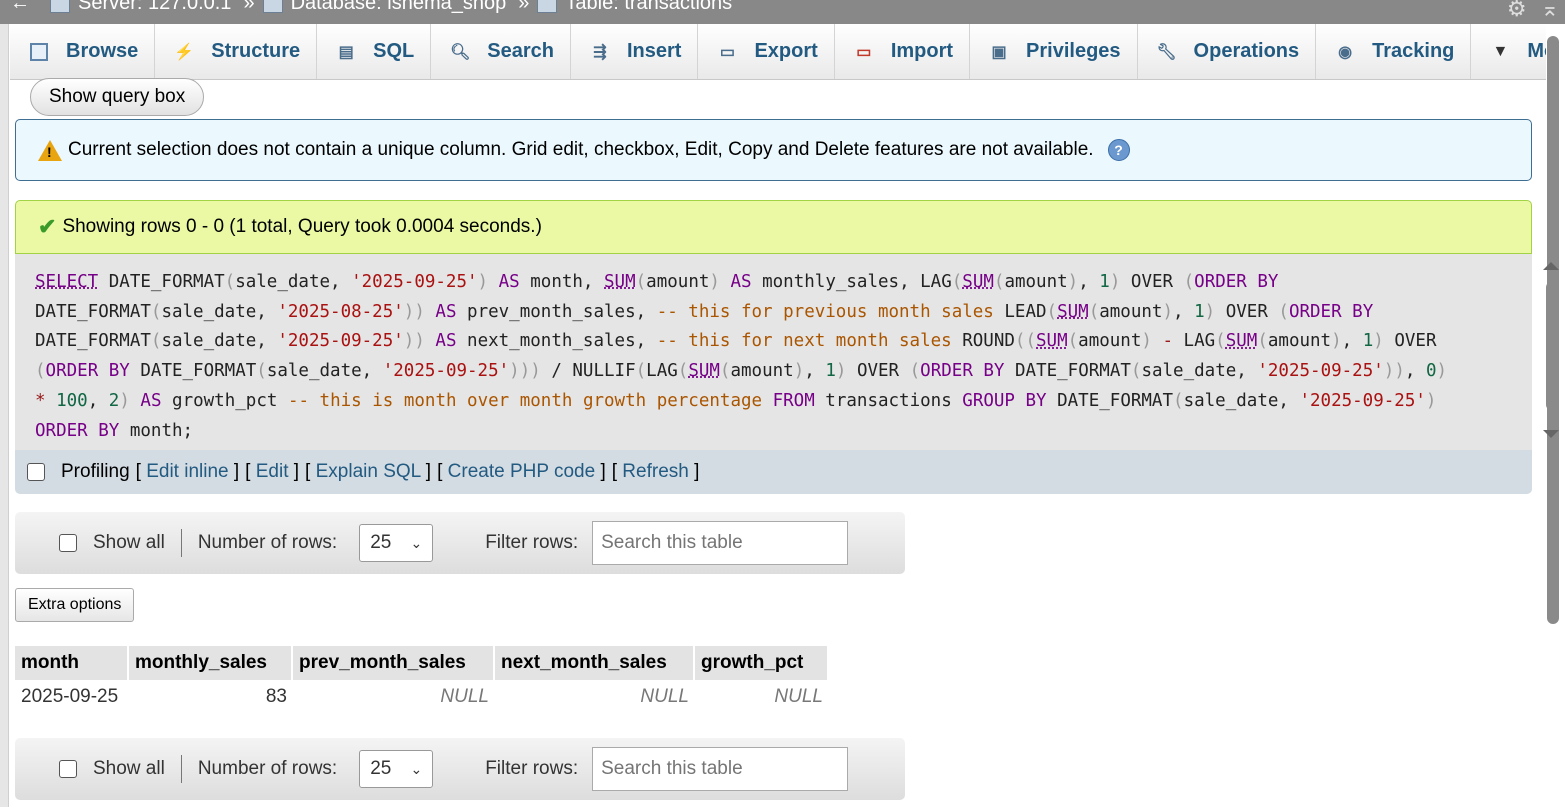 This screenshot has height=807, width=1565. I want to click on profiling-checkbox, so click(36, 472).